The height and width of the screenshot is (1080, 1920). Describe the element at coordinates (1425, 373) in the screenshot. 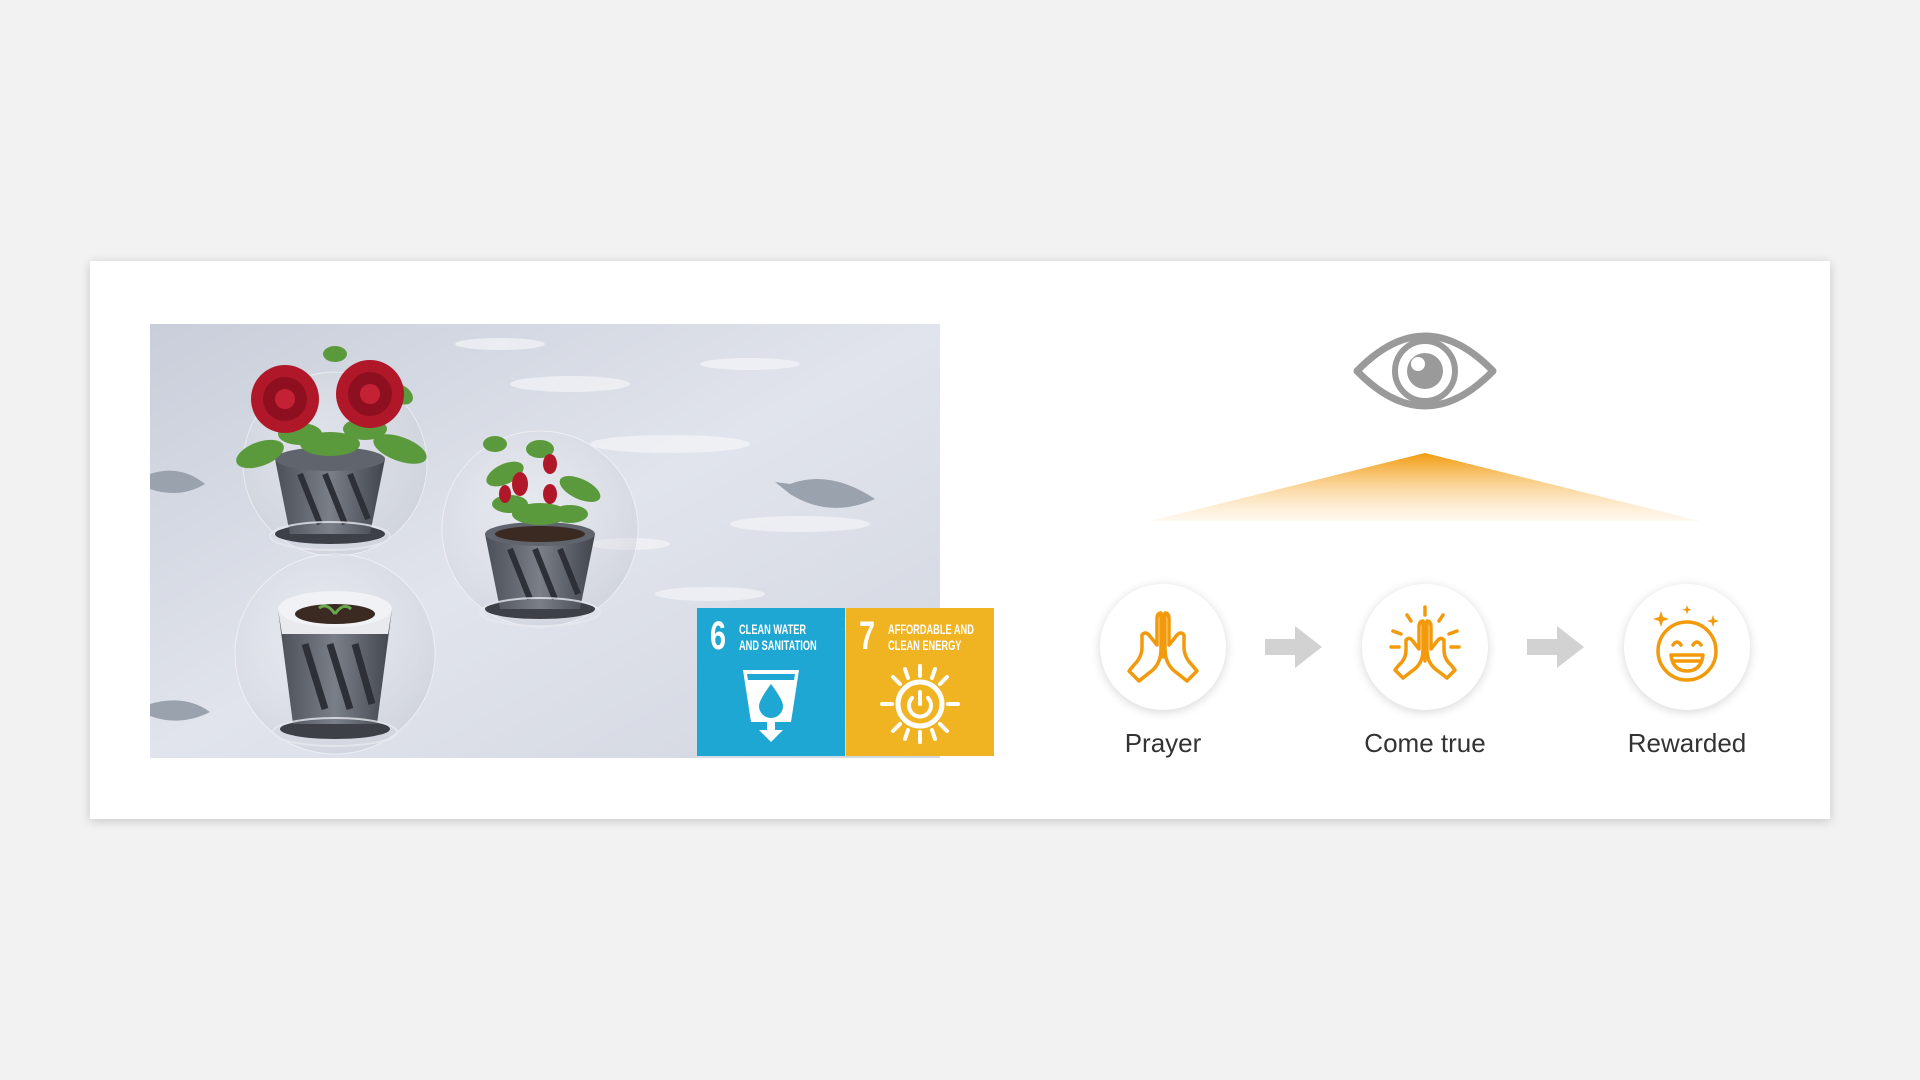

I see `eye-icon` at that location.